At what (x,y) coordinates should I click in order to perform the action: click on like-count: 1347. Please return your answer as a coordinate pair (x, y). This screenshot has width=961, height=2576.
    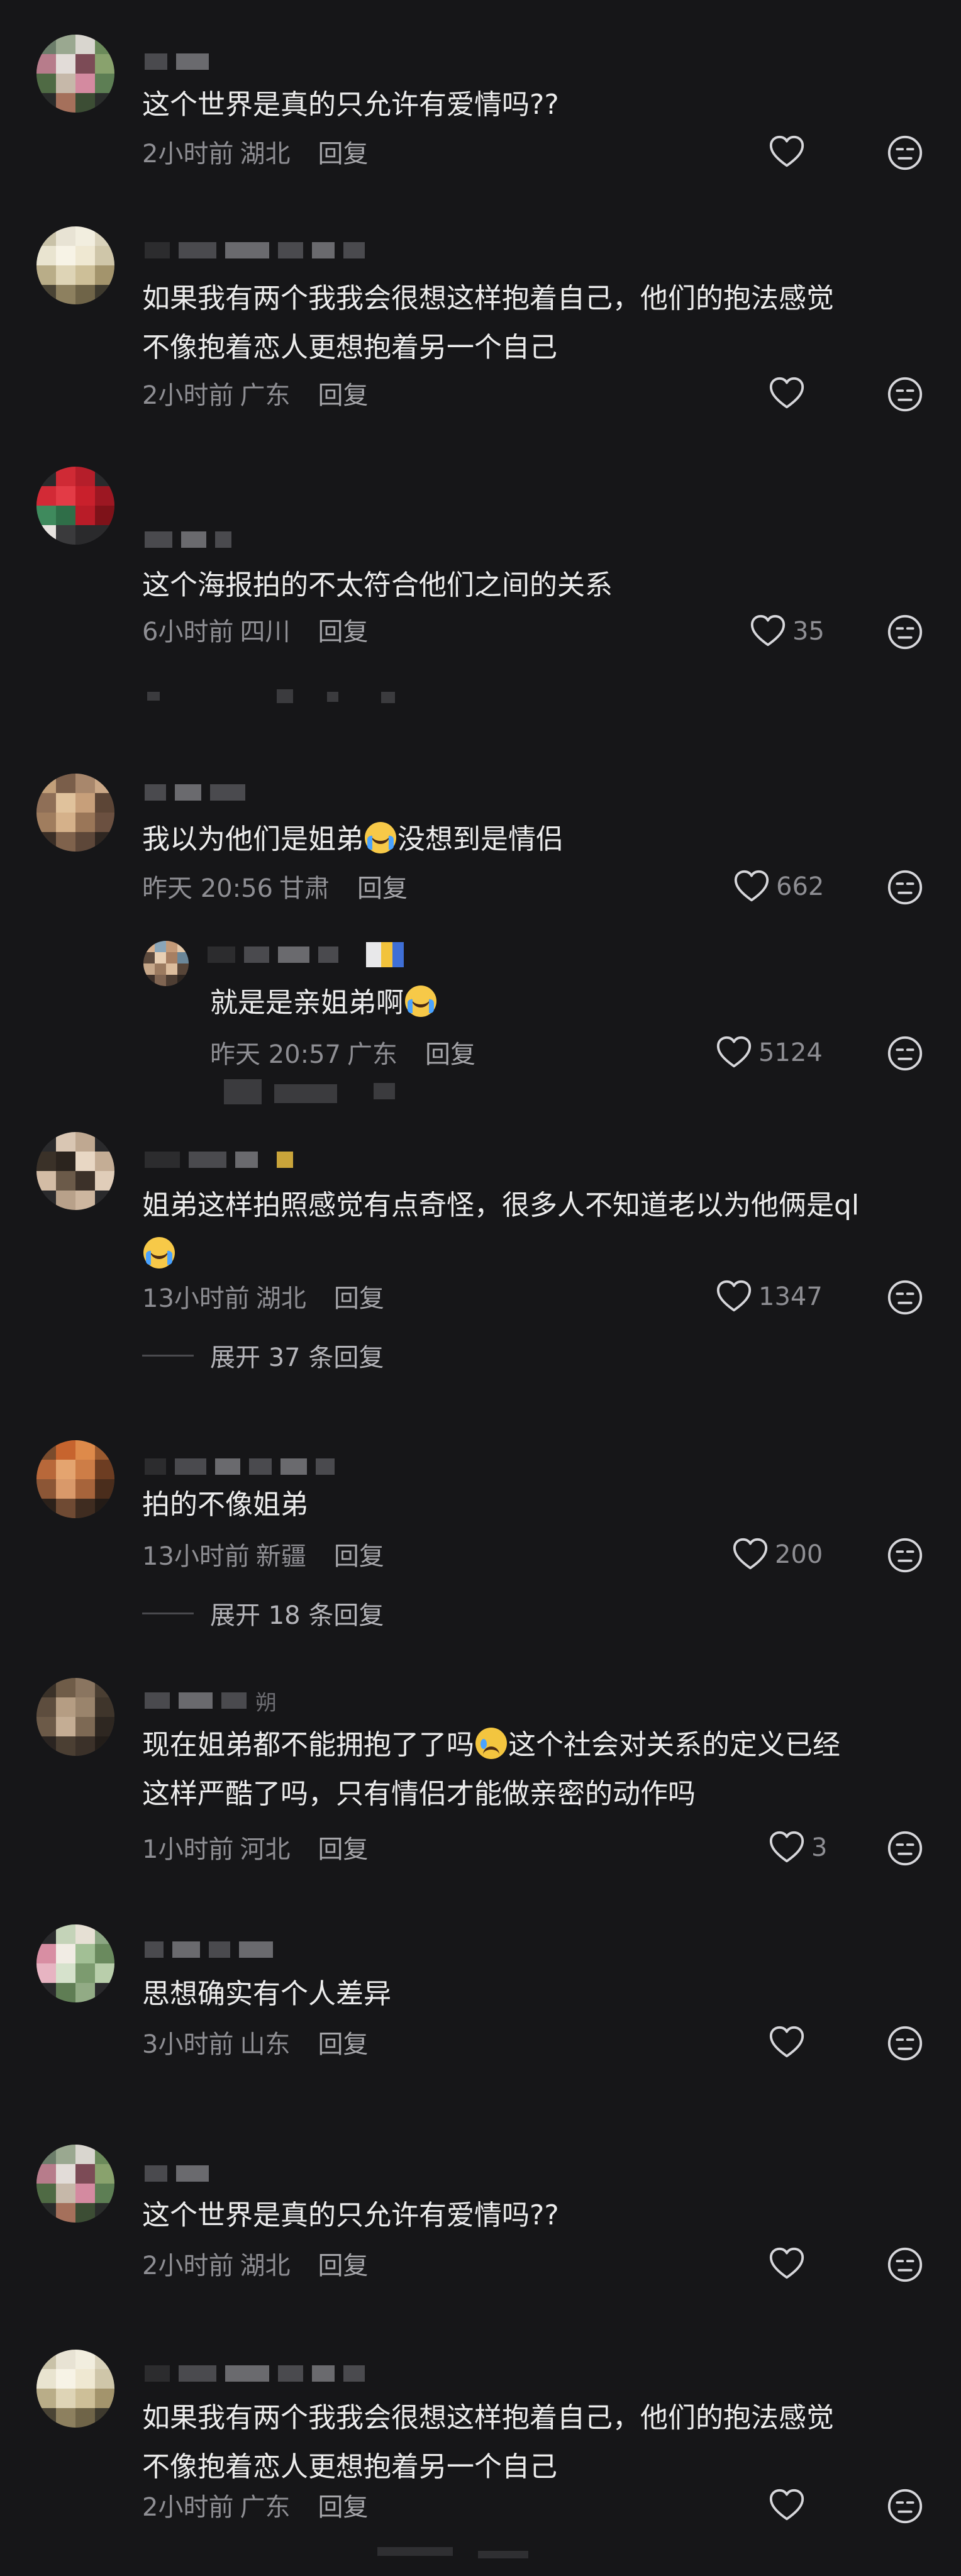
    Looking at the image, I should click on (791, 1296).